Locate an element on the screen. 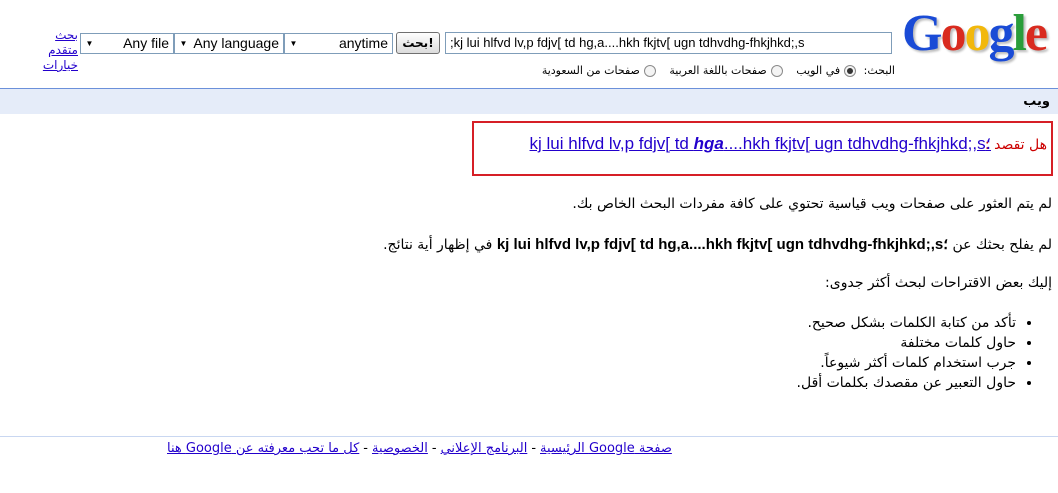 This screenshot has width=1058, height=493. footer-link-advertising: البرنامج الإعلاني is located at coordinates (484, 448).